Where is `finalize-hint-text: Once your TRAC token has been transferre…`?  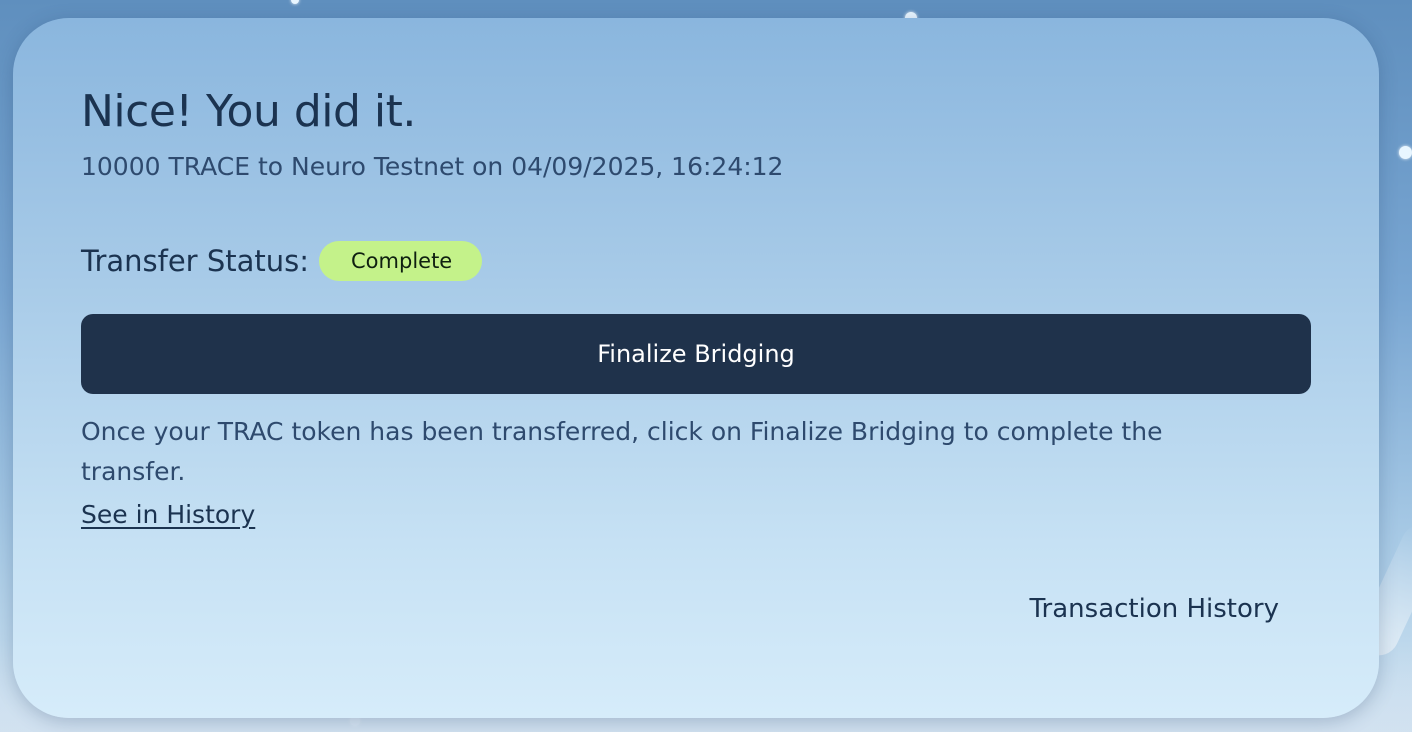 finalize-hint-text: Once your TRAC token has been transferre… is located at coordinates (622, 451).